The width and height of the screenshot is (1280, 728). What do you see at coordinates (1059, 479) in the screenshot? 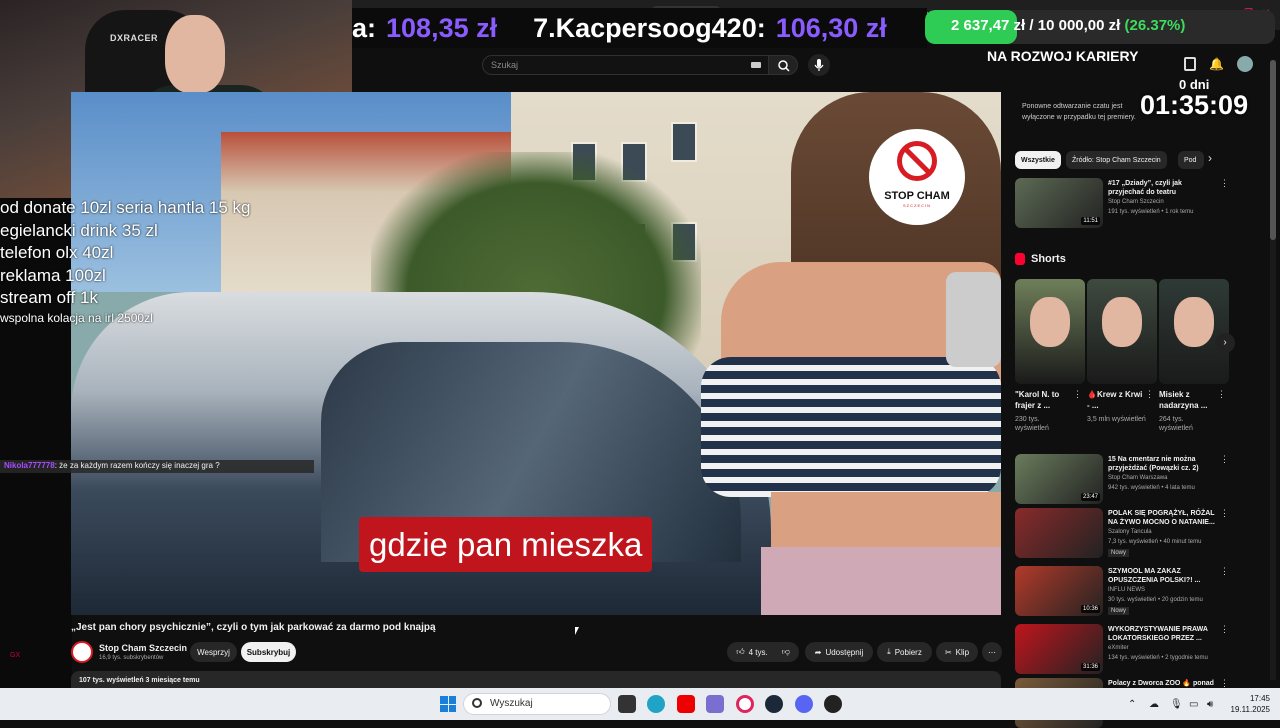
I see `video-thumbnail: 23:47` at bounding box center [1059, 479].